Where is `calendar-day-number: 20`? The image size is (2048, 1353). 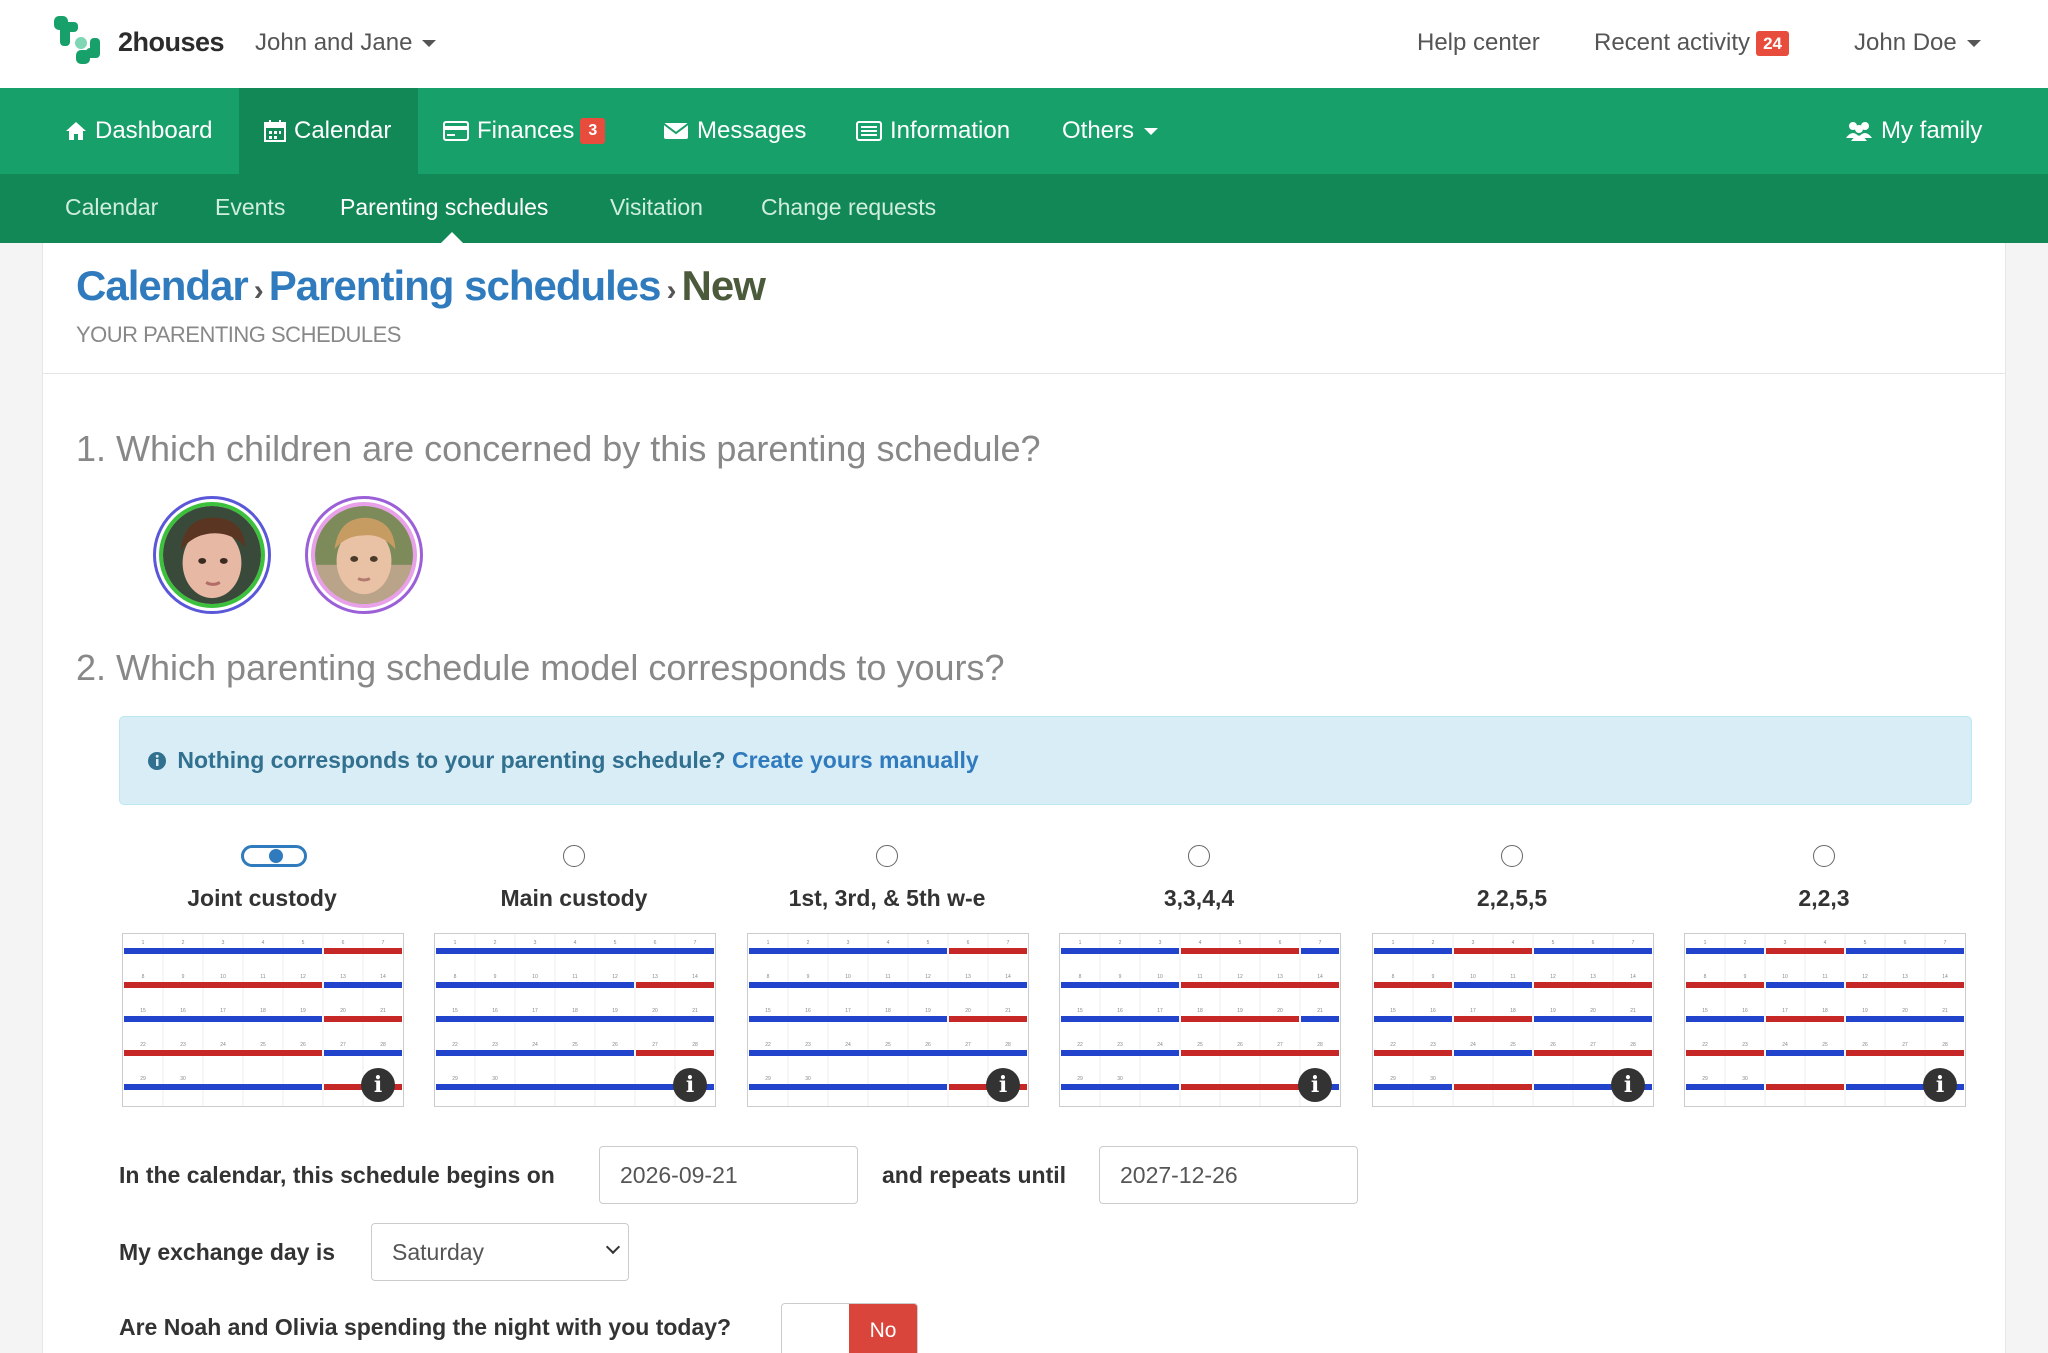
calendar-day-number: 20 is located at coordinates (1593, 1011).